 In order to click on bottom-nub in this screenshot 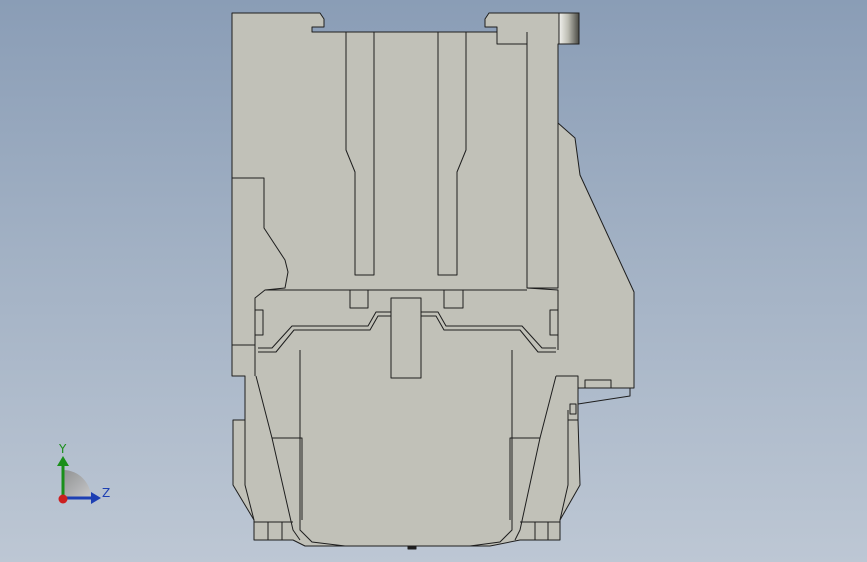, I will do `click(412, 547)`.